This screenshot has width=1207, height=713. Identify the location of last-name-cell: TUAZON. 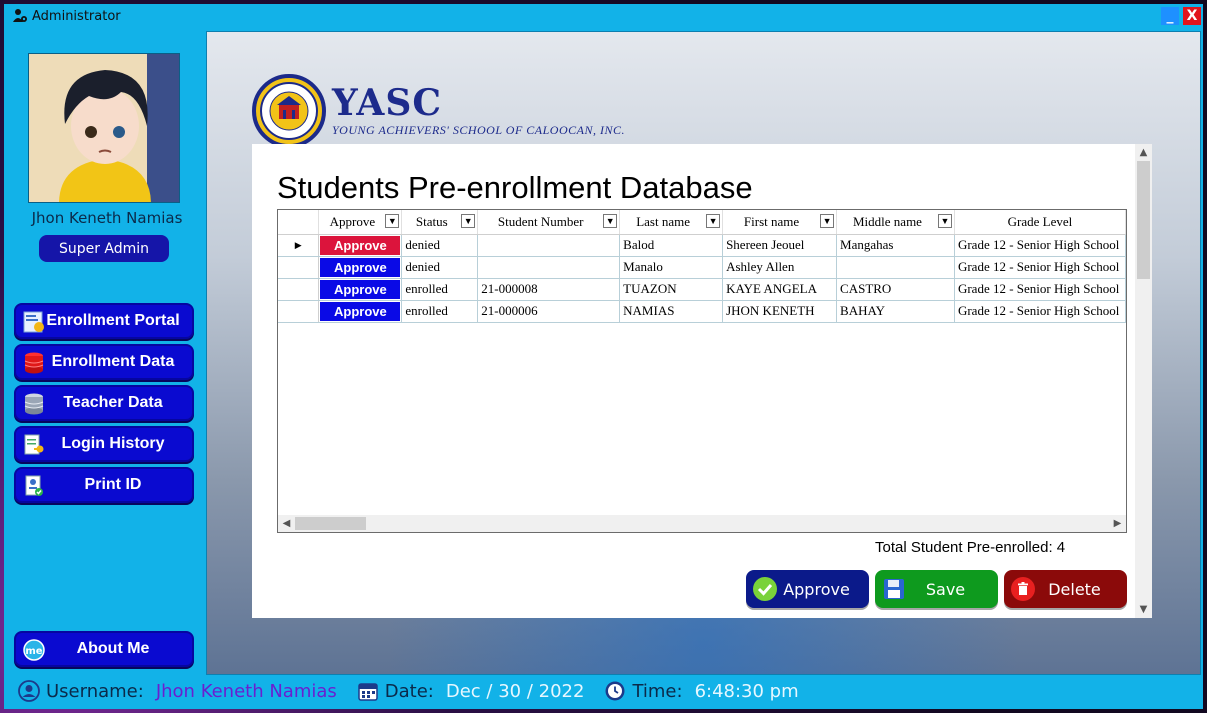
(671, 289).